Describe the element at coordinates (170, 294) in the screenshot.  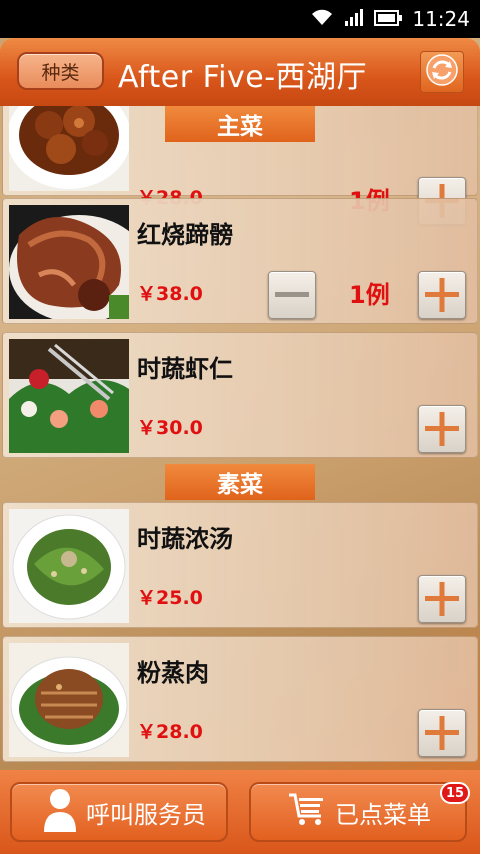
I see `dish-price: ￥38.0` at that location.